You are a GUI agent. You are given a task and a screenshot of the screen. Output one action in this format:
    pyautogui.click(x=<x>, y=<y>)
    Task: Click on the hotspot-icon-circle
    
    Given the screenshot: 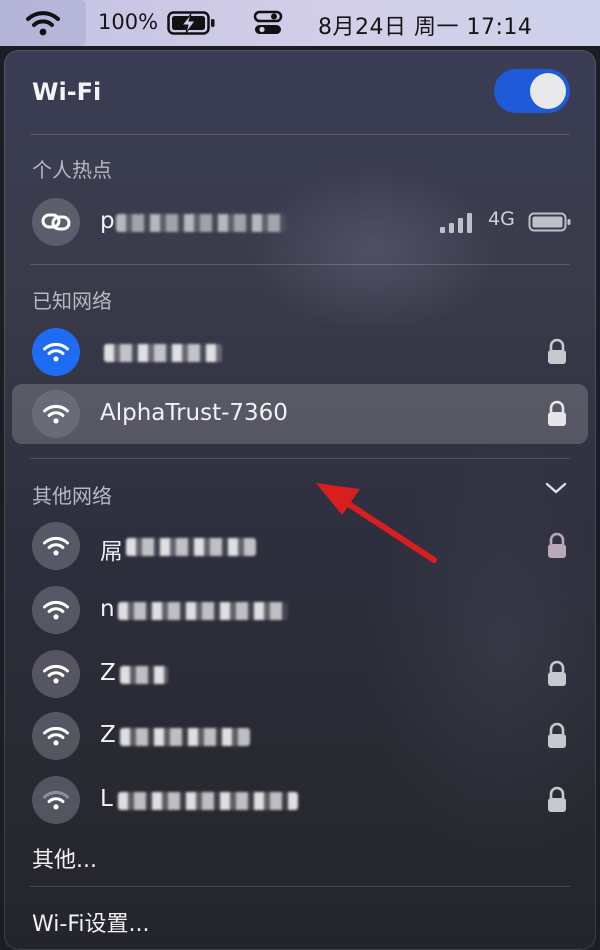 What is the action you would take?
    pyautogui.click(x=56, y=222)
    